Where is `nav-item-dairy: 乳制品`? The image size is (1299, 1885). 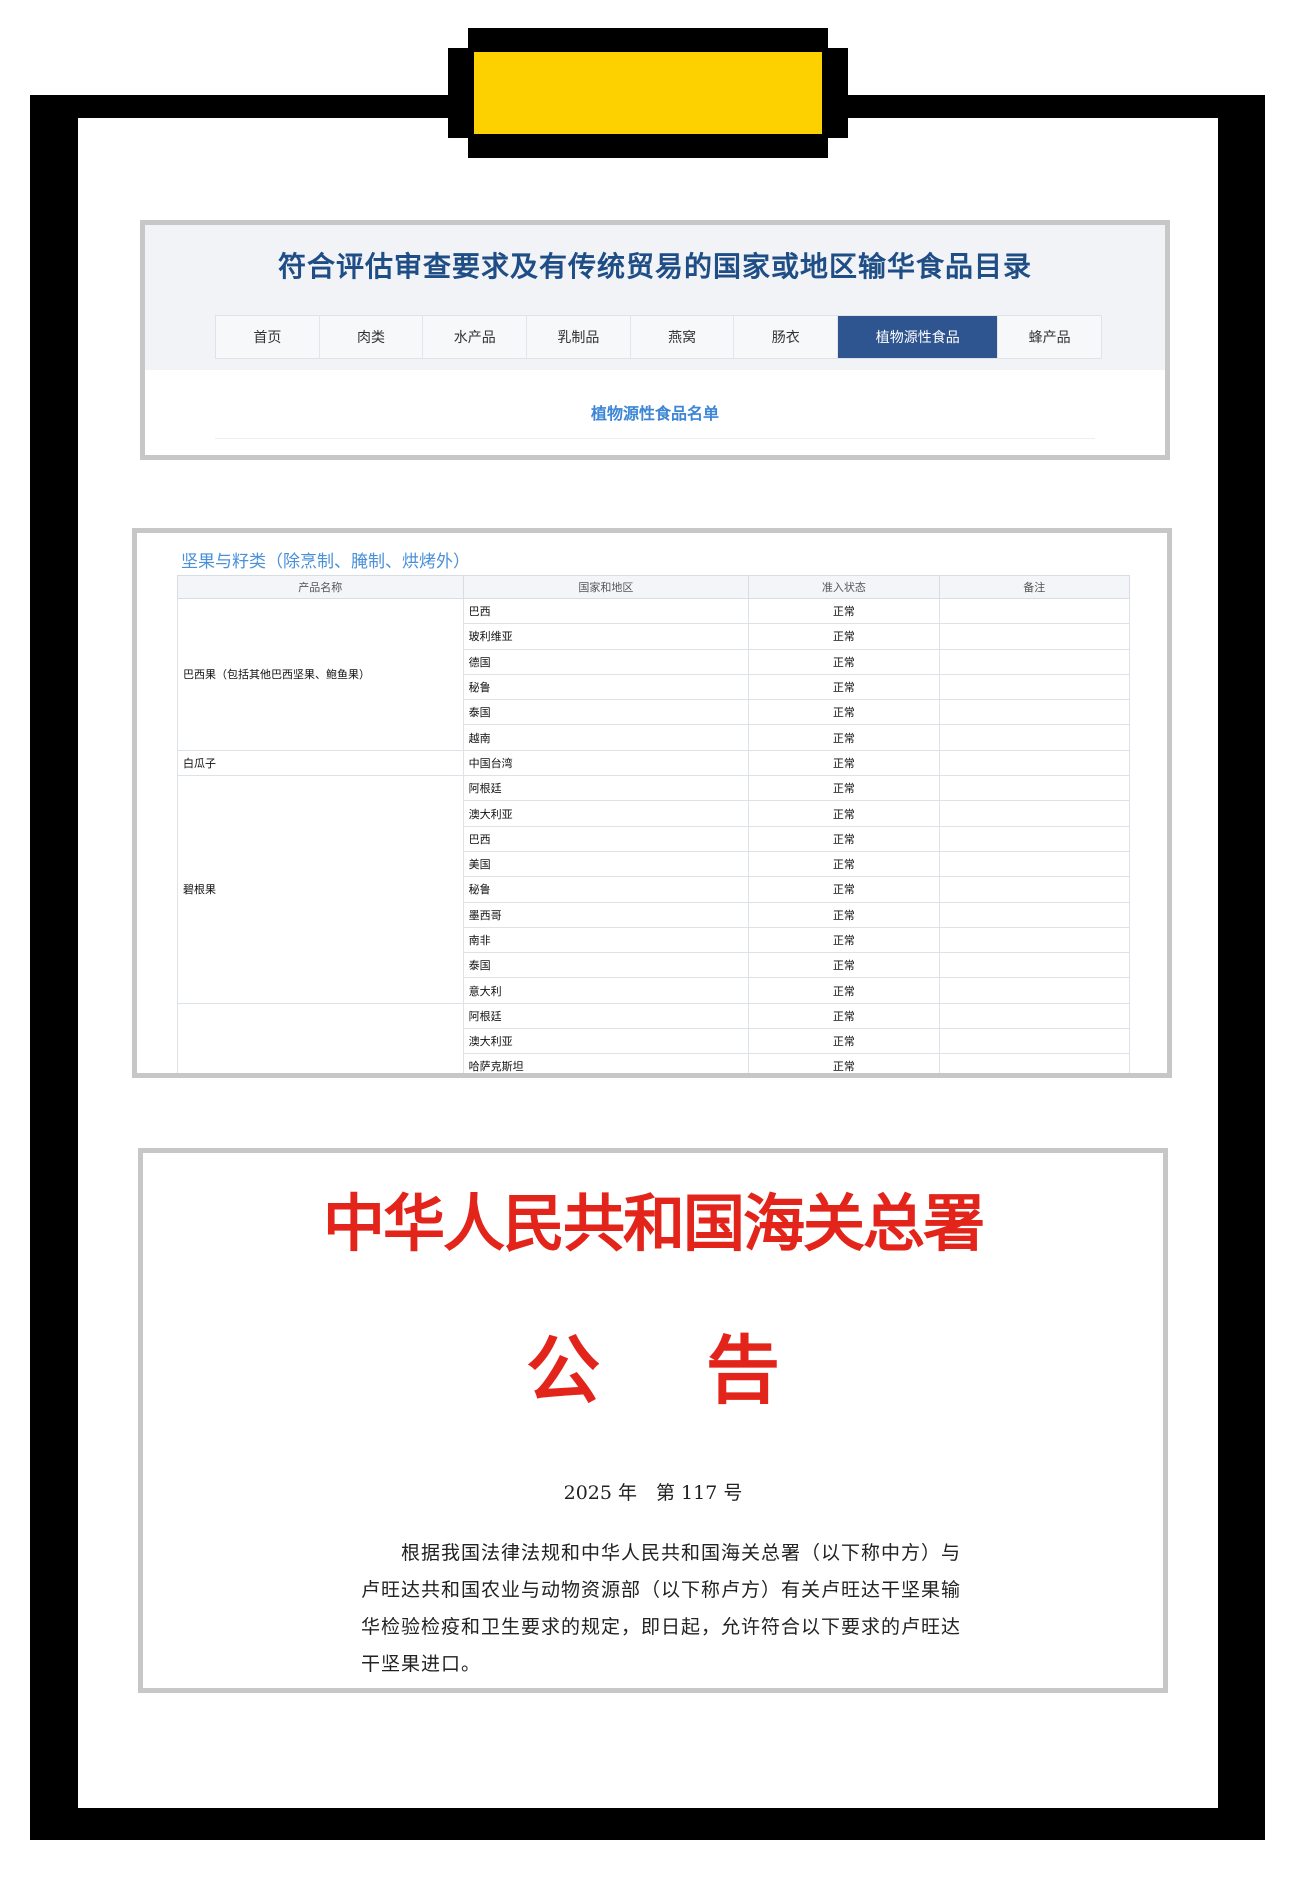
nav-item-dairy: 乳制品 is located at coordinates (579, 337).